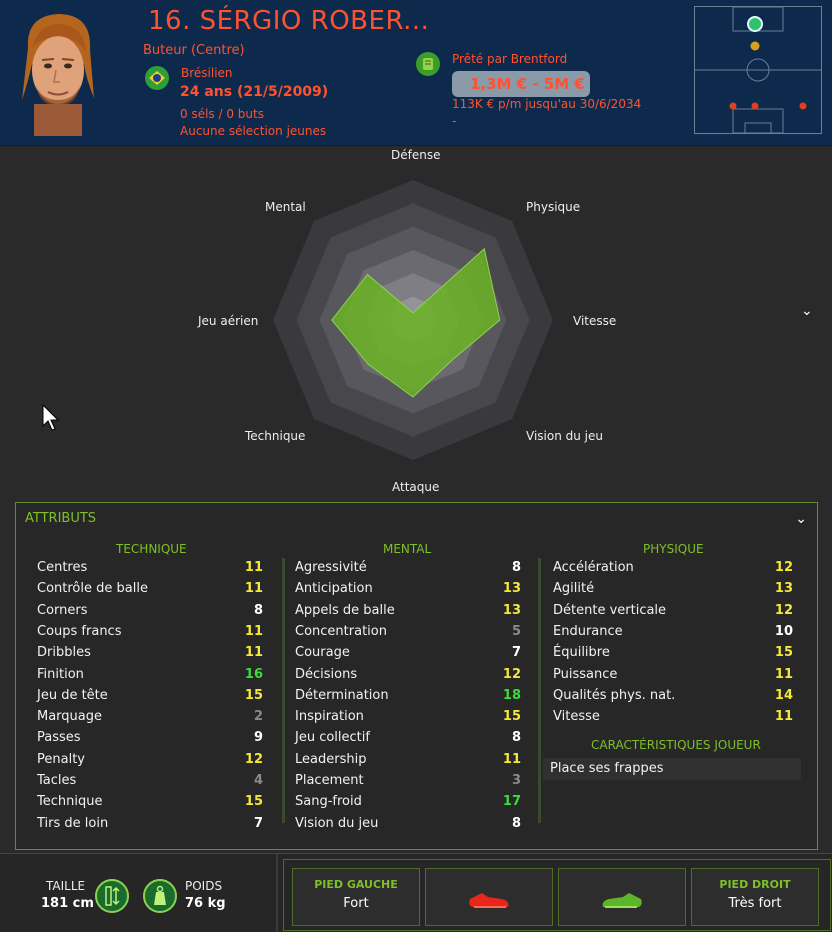 The height and width of the screenshot is (932, 832). What do you see at coordinates (408, 804) in the screenshot?
I see `attribute-row: Sang-froid 17` at bounding box center [408, 804].